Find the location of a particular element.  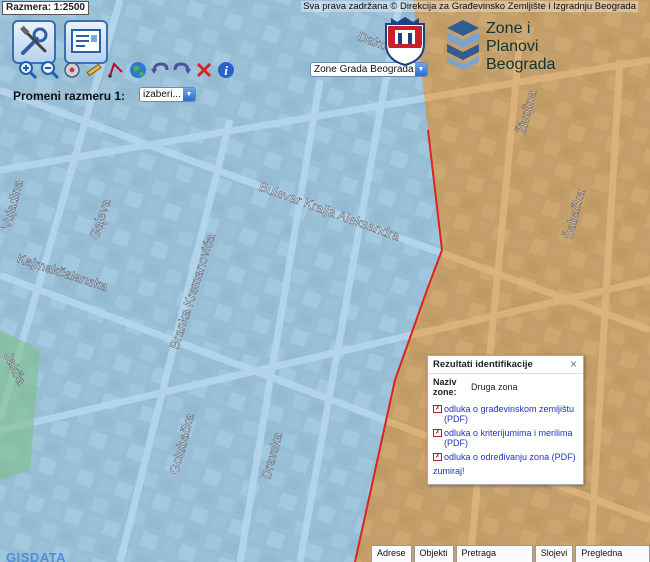

pencil-icon is located at coordinates (94, 70).